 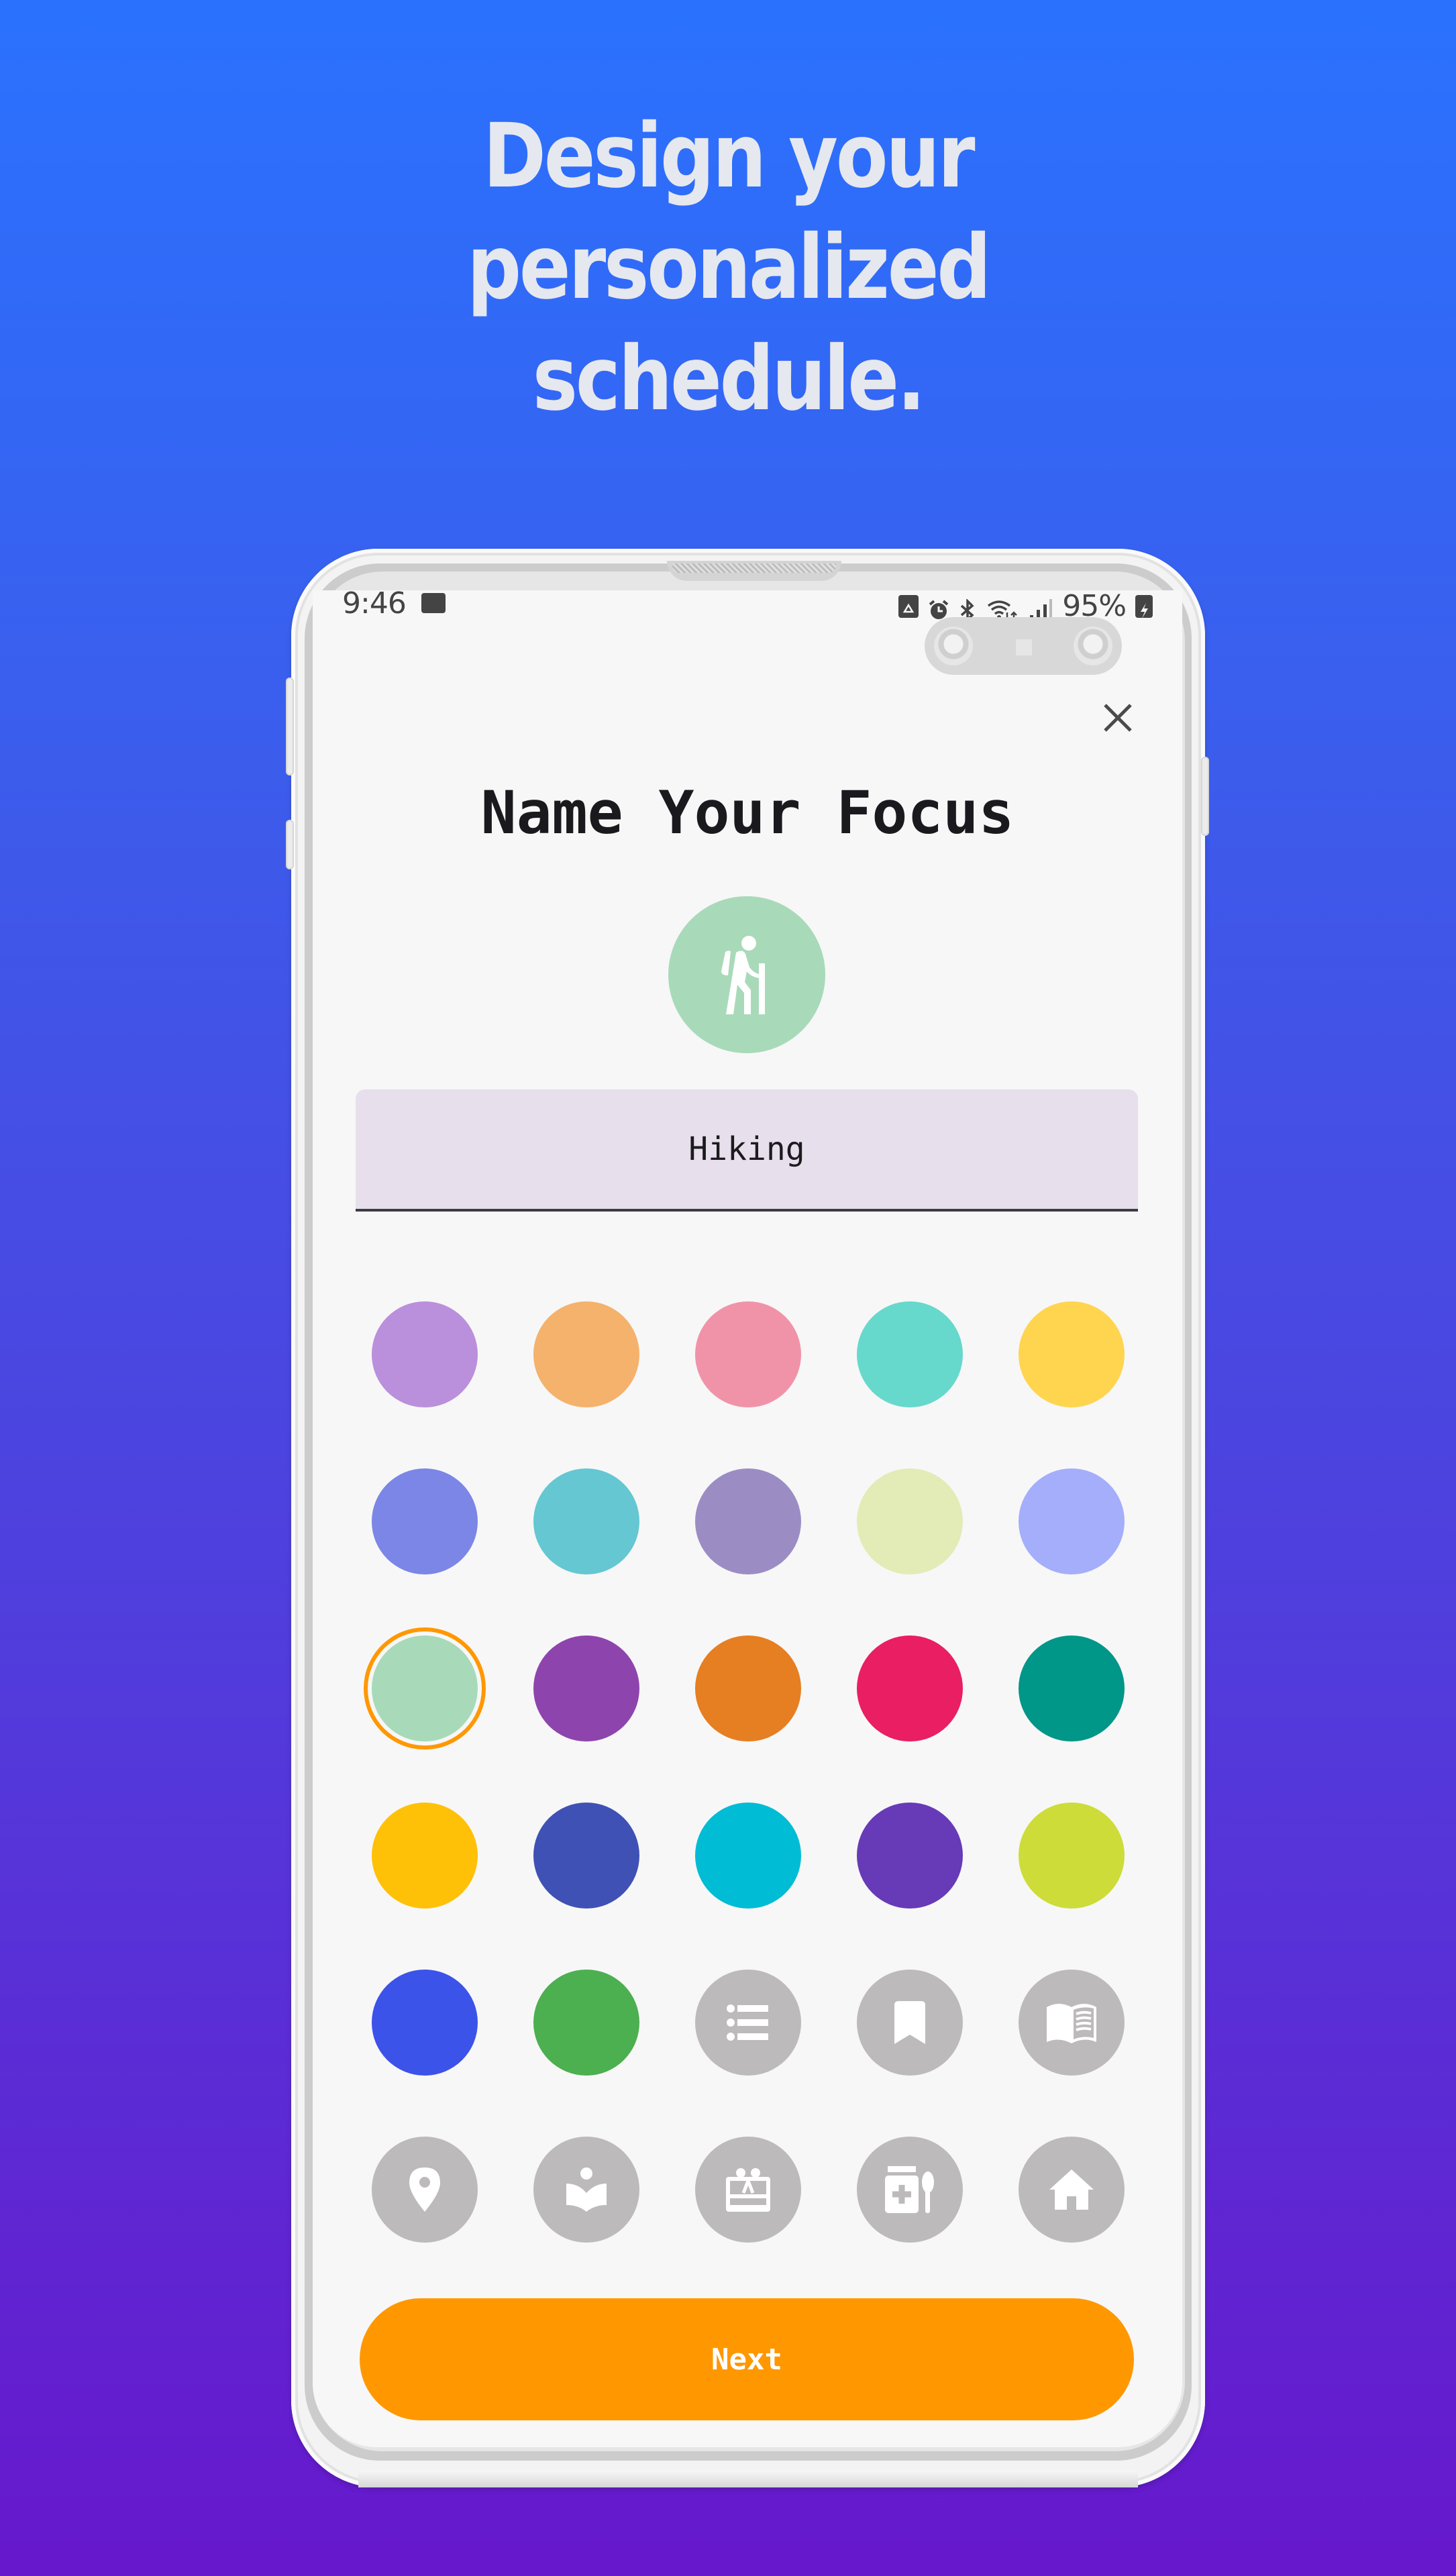 I want to click on close-button, so click(x=1118, y=718).